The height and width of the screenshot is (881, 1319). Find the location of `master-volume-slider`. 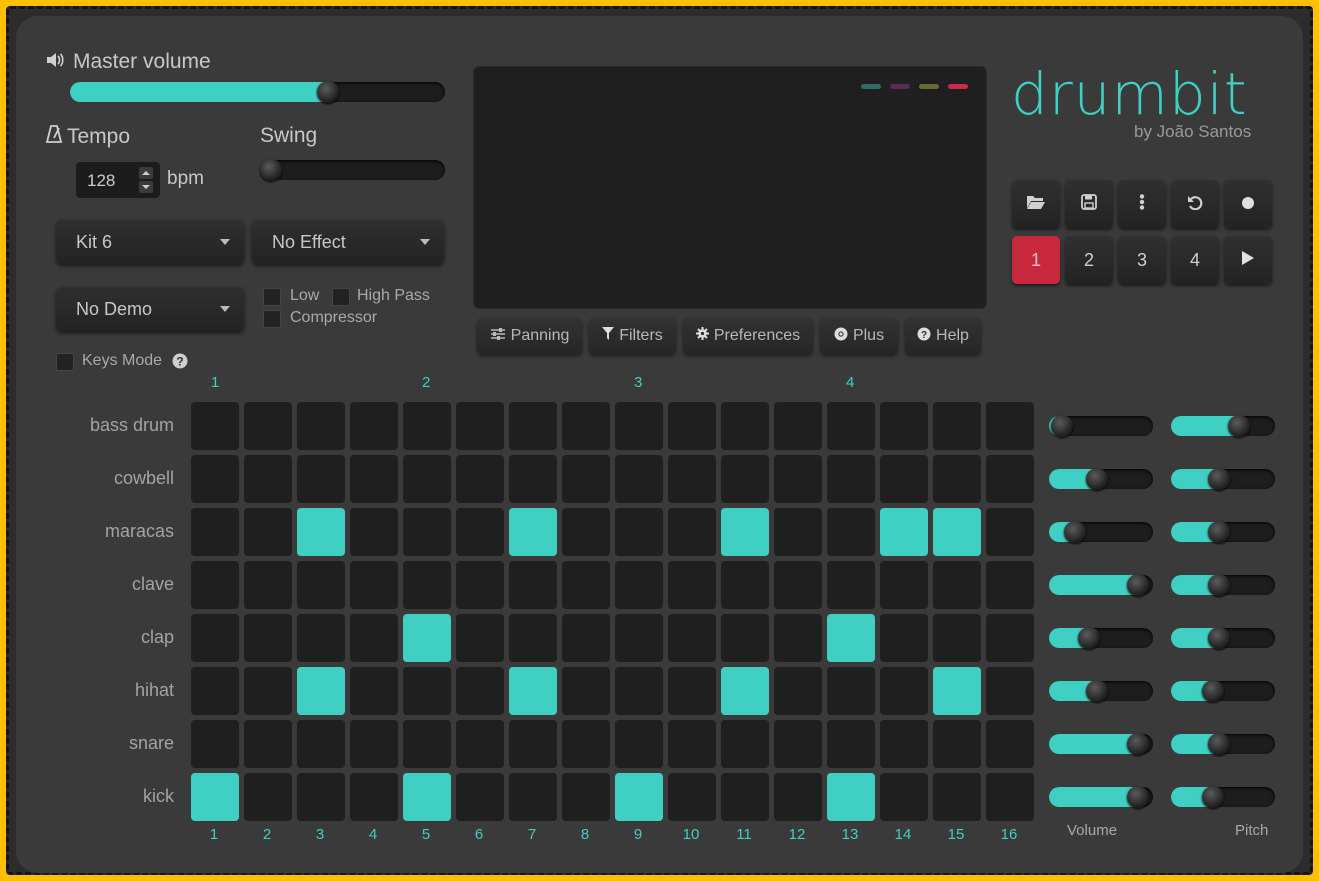

master-volume-slider is located at coordinates (257, 92).